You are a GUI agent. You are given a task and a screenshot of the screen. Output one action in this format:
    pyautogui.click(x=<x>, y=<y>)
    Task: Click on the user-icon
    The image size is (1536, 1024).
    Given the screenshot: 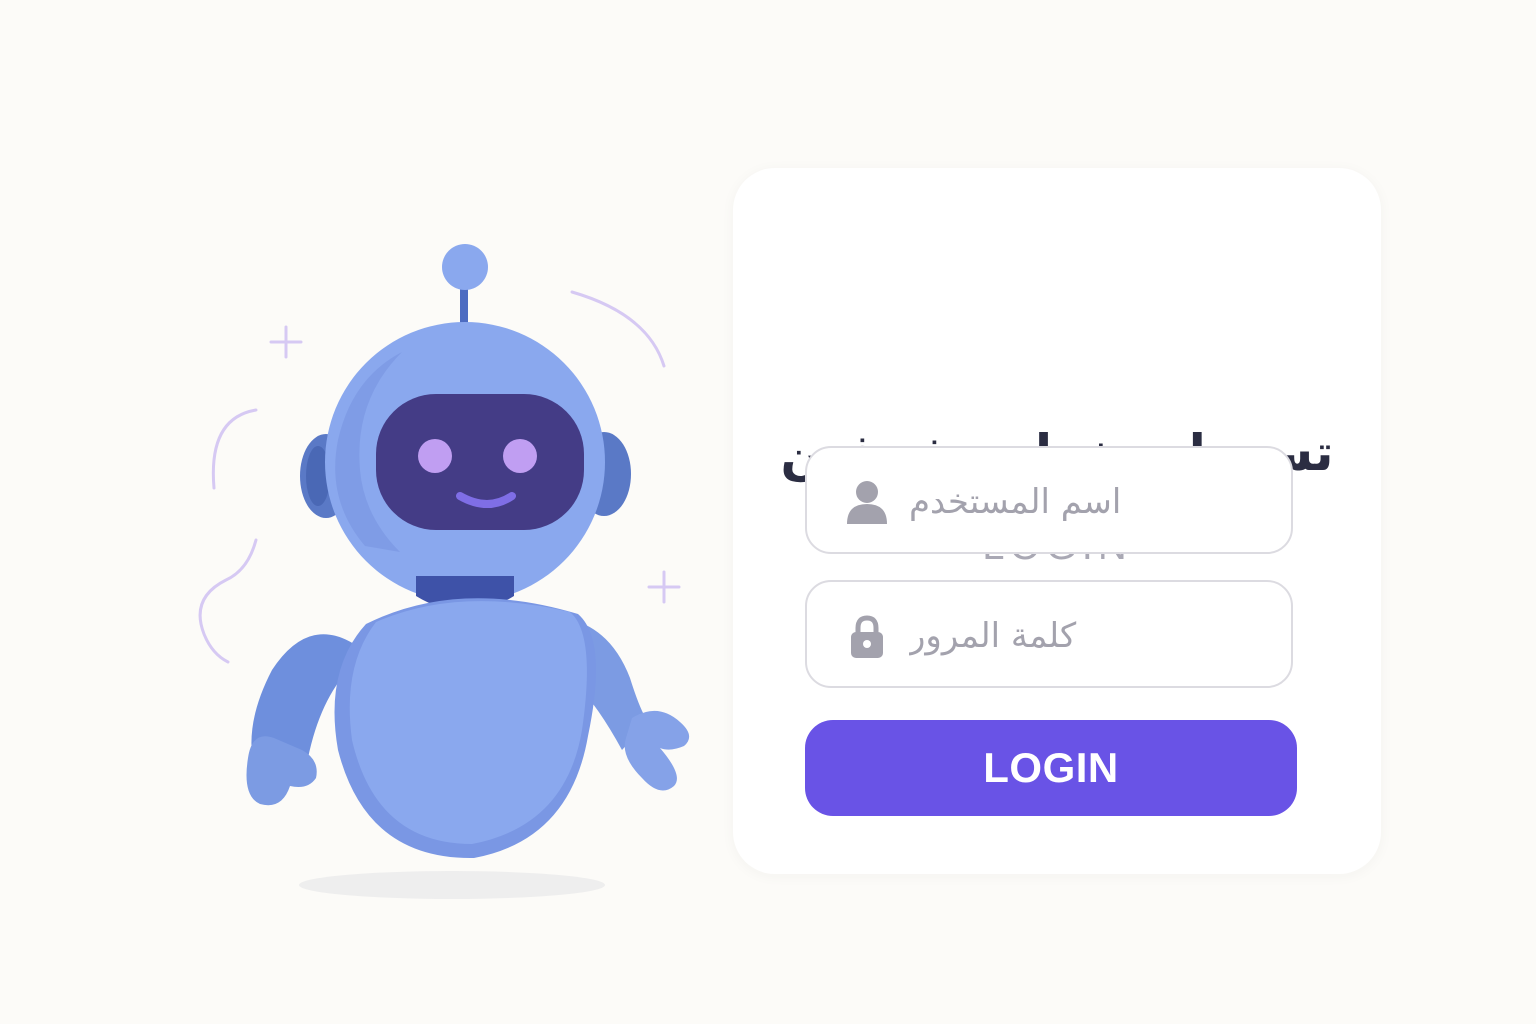 What is the action you would take?
    pyautogui.click(x=867, y=502)
    